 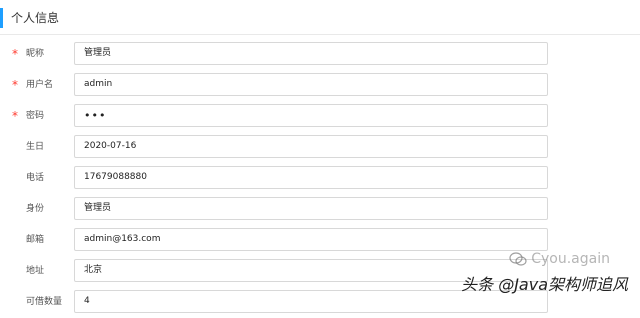 What do you see at coordinates (35, 209) in the screenshot?
I see `identity-label: 身份` at bounding box center [35, 209].